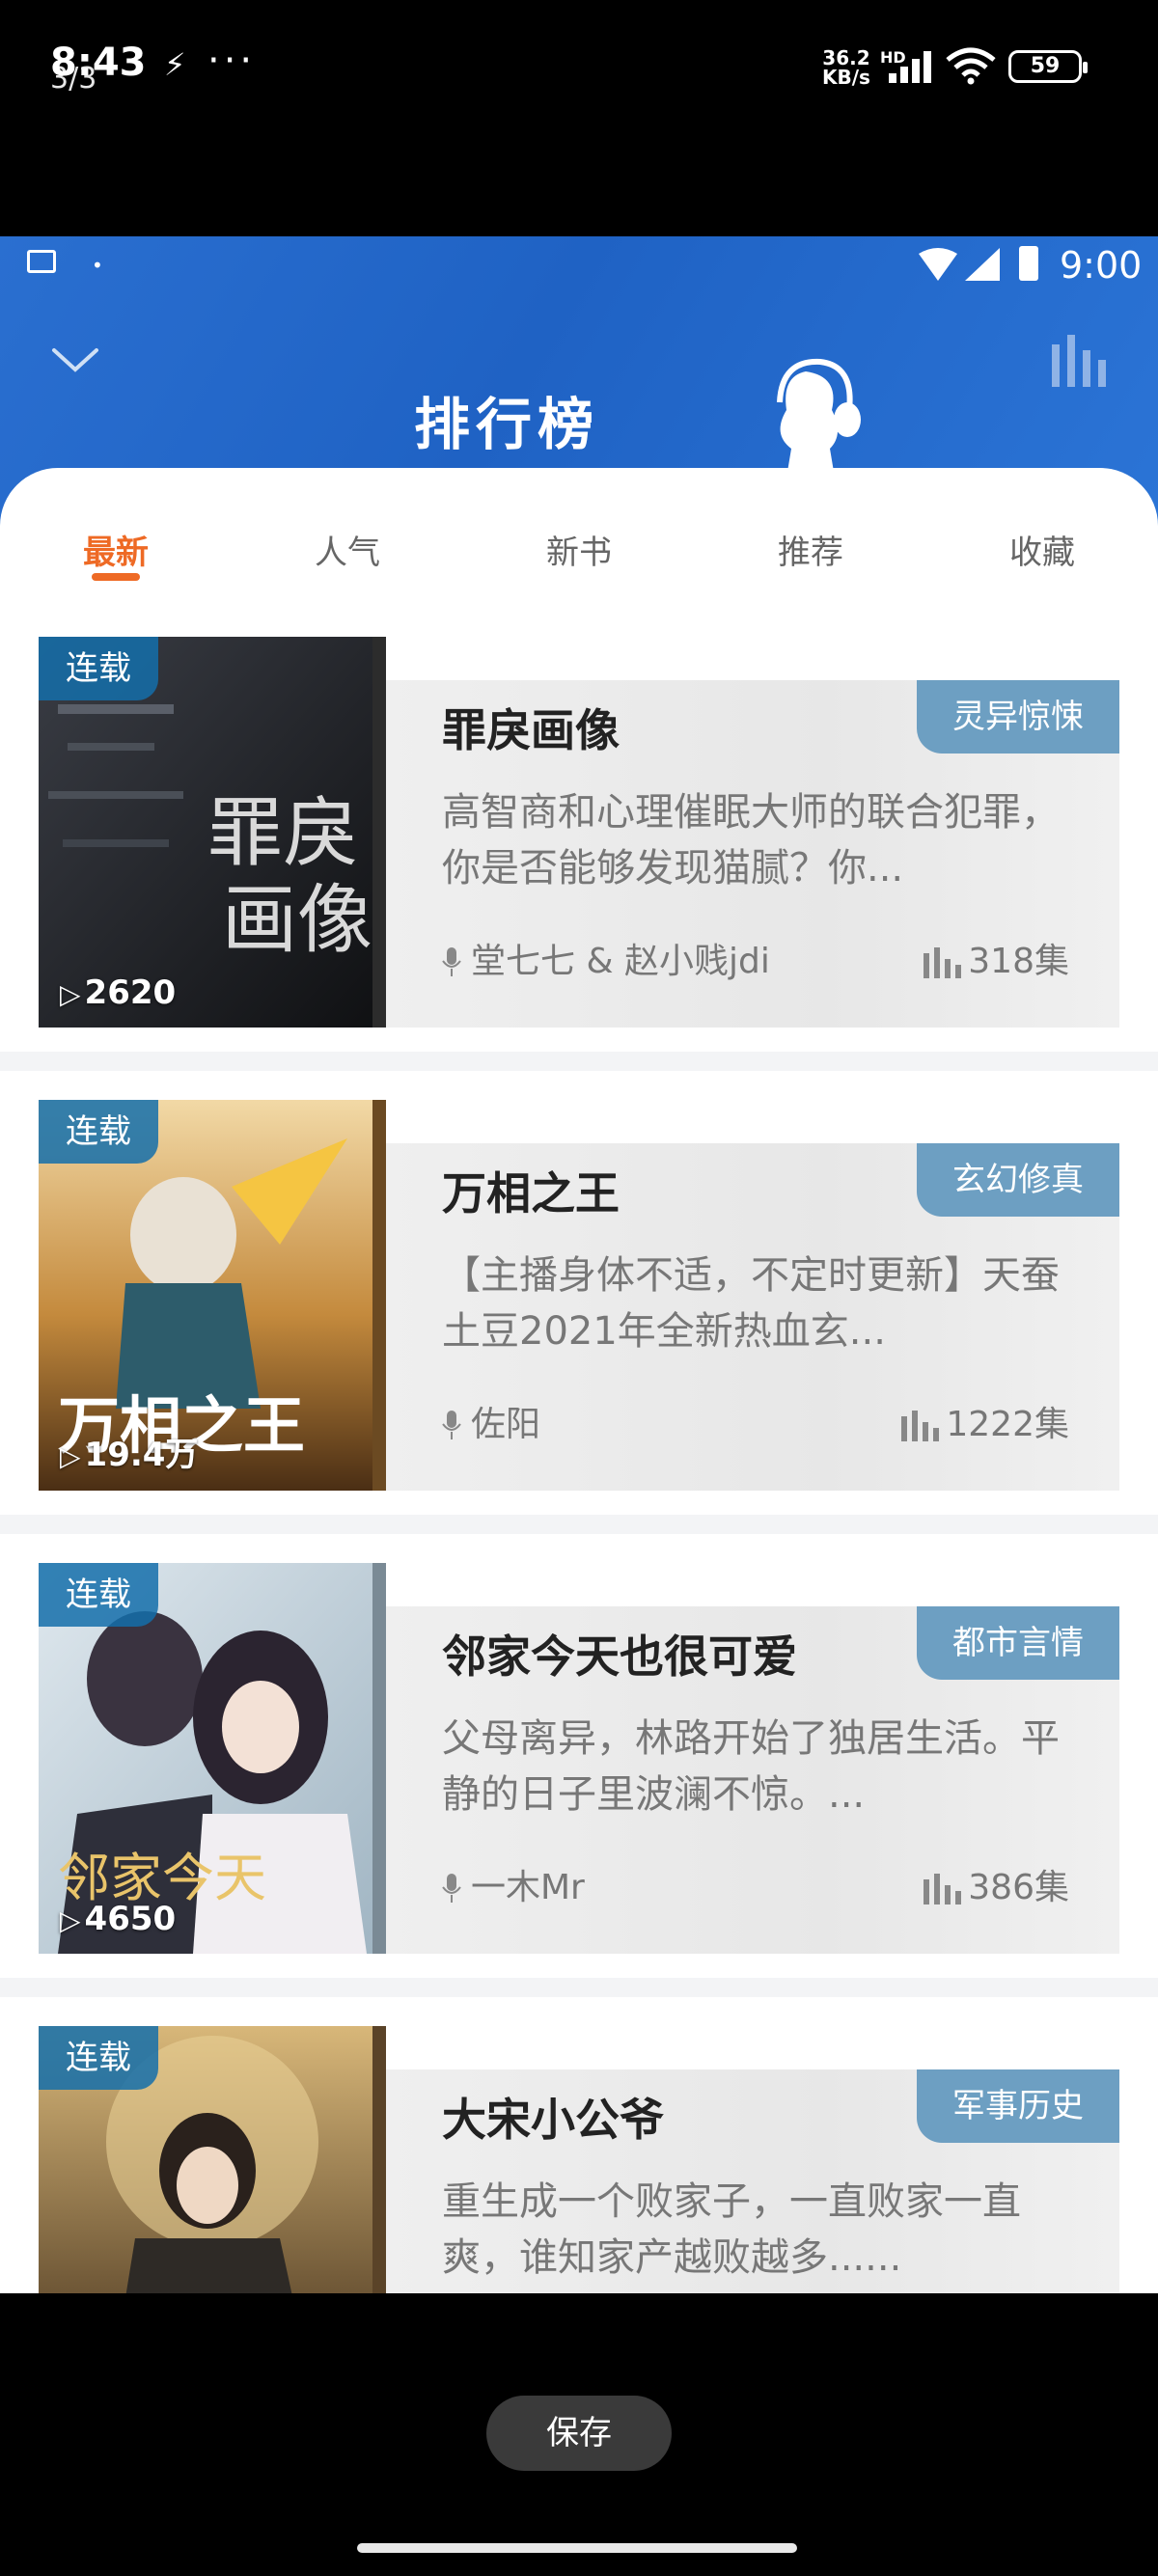  I want to click on tab-latest: 最新, so click(115, 549).